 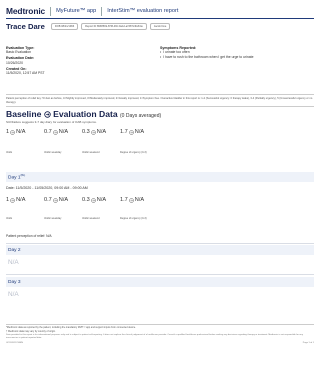 What do you see at coordinates (160, 324) in the screenshot?
I see `footer-rule` at bounding box center [160, 324].